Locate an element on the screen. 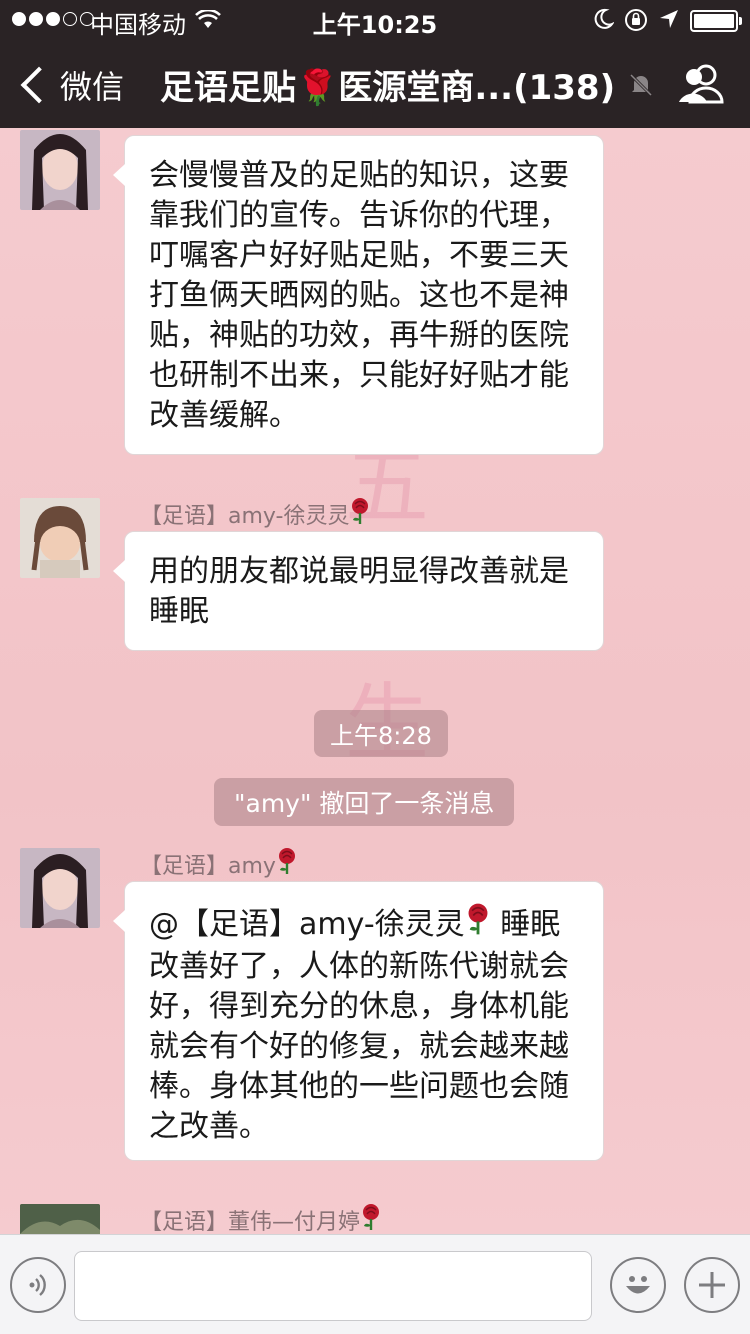 This screenshot has height=1334, width=750. timestamp-label: 上午8:28 is located at coordinates (381, 733).